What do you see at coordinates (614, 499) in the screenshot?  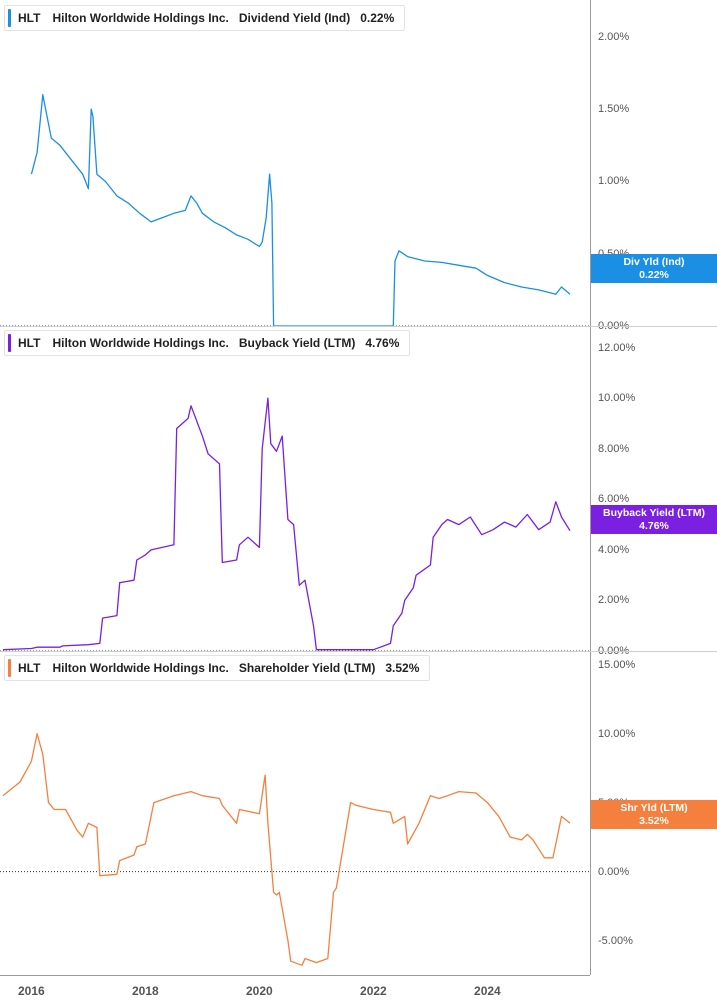 I see `y-tick-label: 6.00%` at bounding box center [614, 499].